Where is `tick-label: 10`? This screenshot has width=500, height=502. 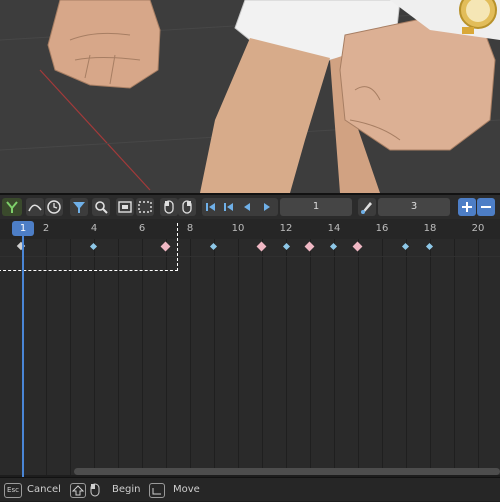 tick-label: 10 is located at coordinates (238, 228).